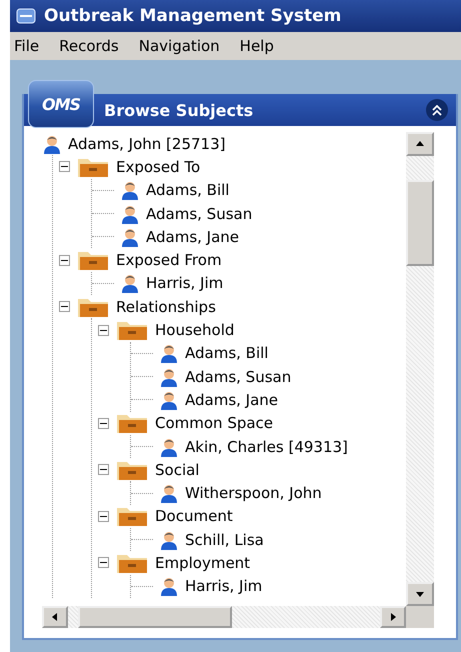 The height and width of the screenshot is (652, 461). I want to click on arrow-left-icon, so click(55, 617).